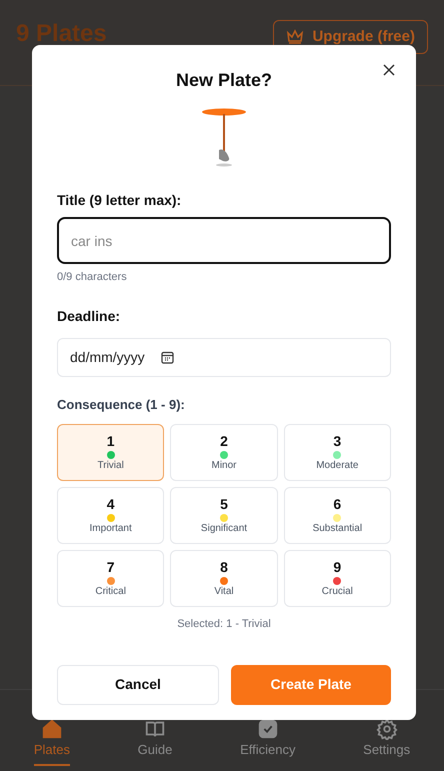  What do you see at coordinates (155, 742) in the screenshot?
I see `nav-tab: Guide` at bounding box center [155, 742].